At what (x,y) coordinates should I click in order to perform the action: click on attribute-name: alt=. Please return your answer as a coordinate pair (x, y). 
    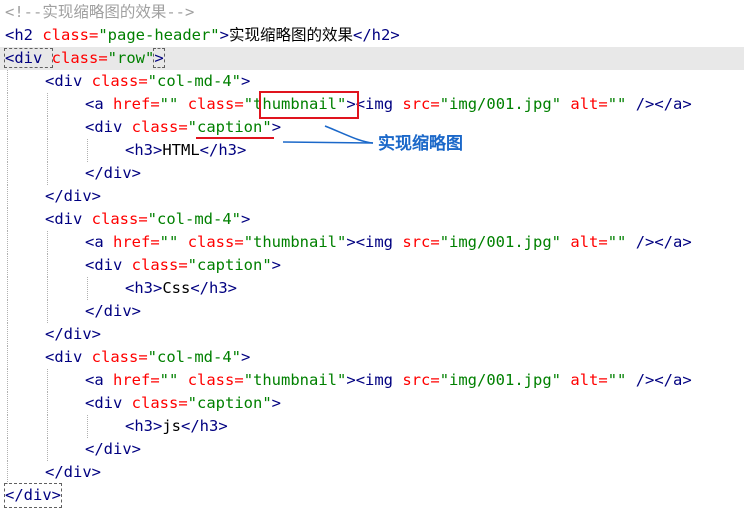
    Looking at the image, I should click on (589, 104).